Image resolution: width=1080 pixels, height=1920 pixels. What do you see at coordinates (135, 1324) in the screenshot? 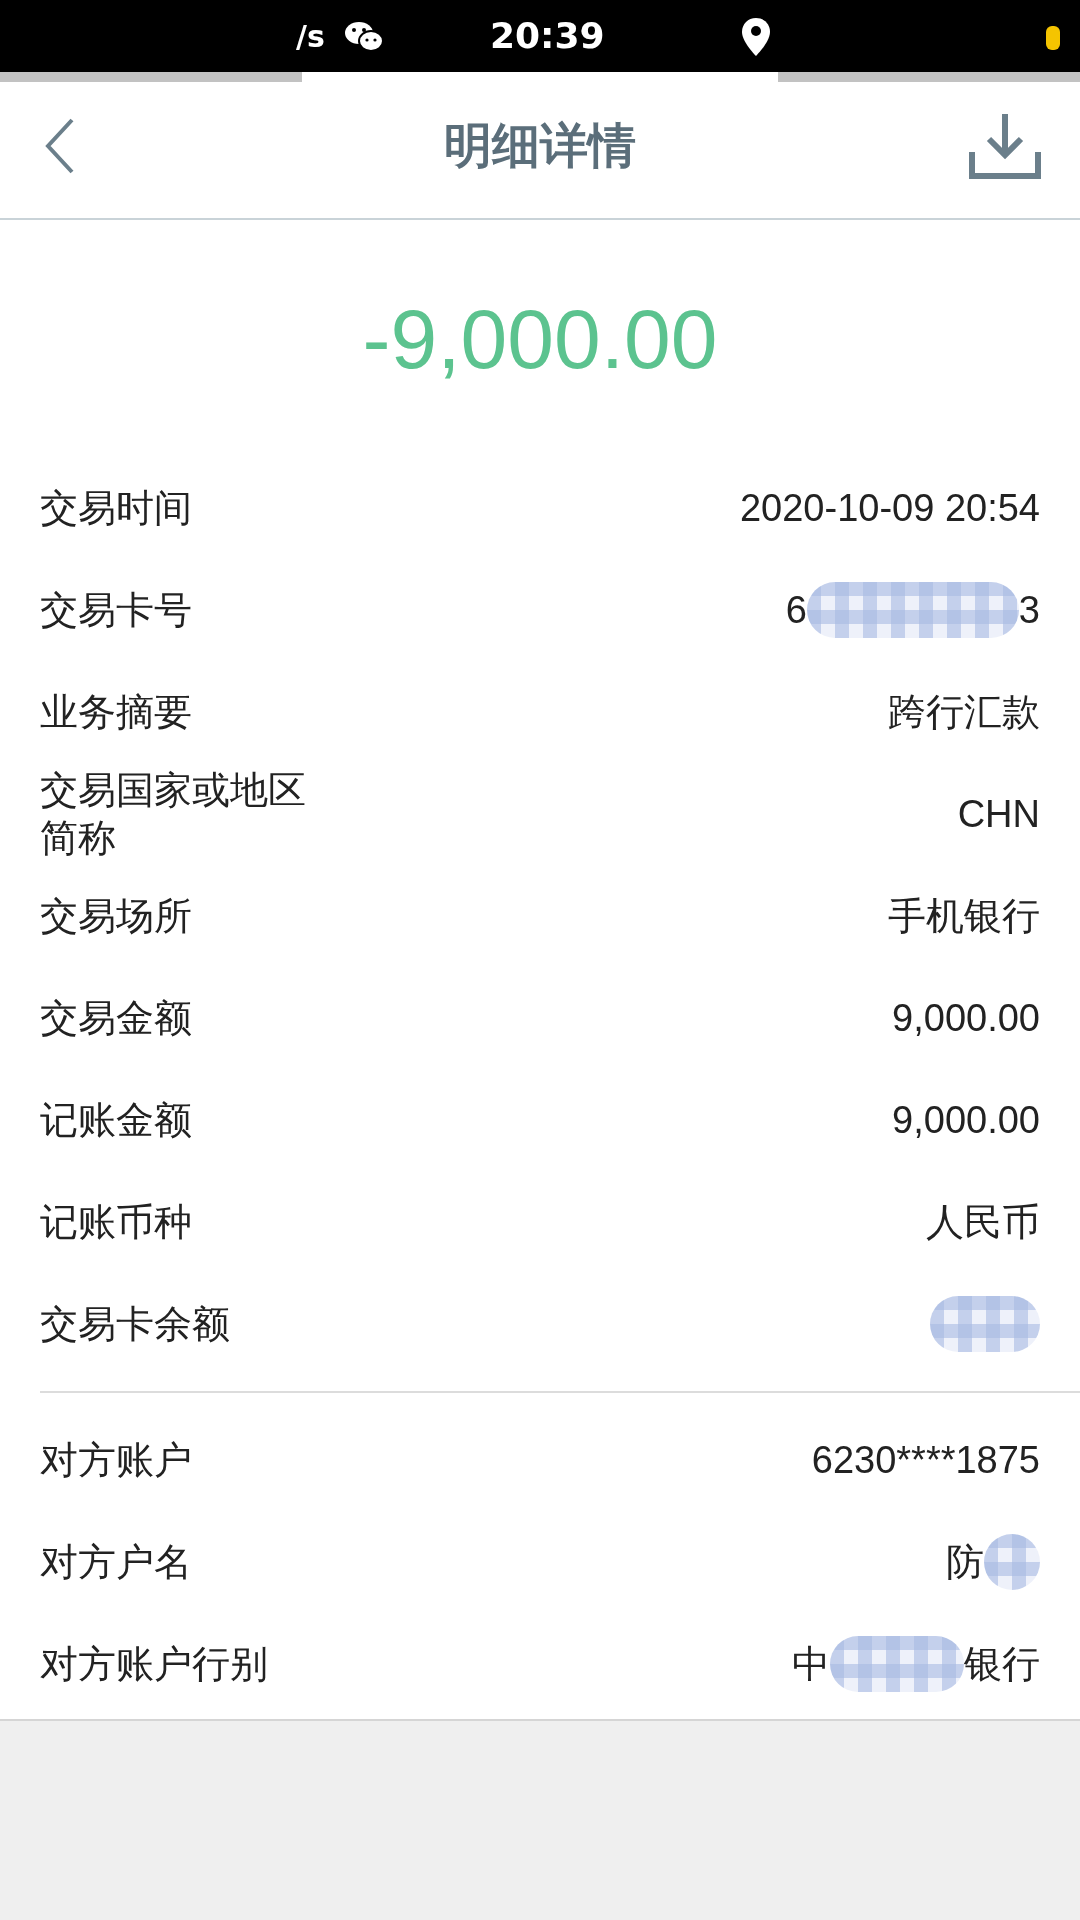
I see `field-label: 交易卡余额` at bounding box center [135, 1324].